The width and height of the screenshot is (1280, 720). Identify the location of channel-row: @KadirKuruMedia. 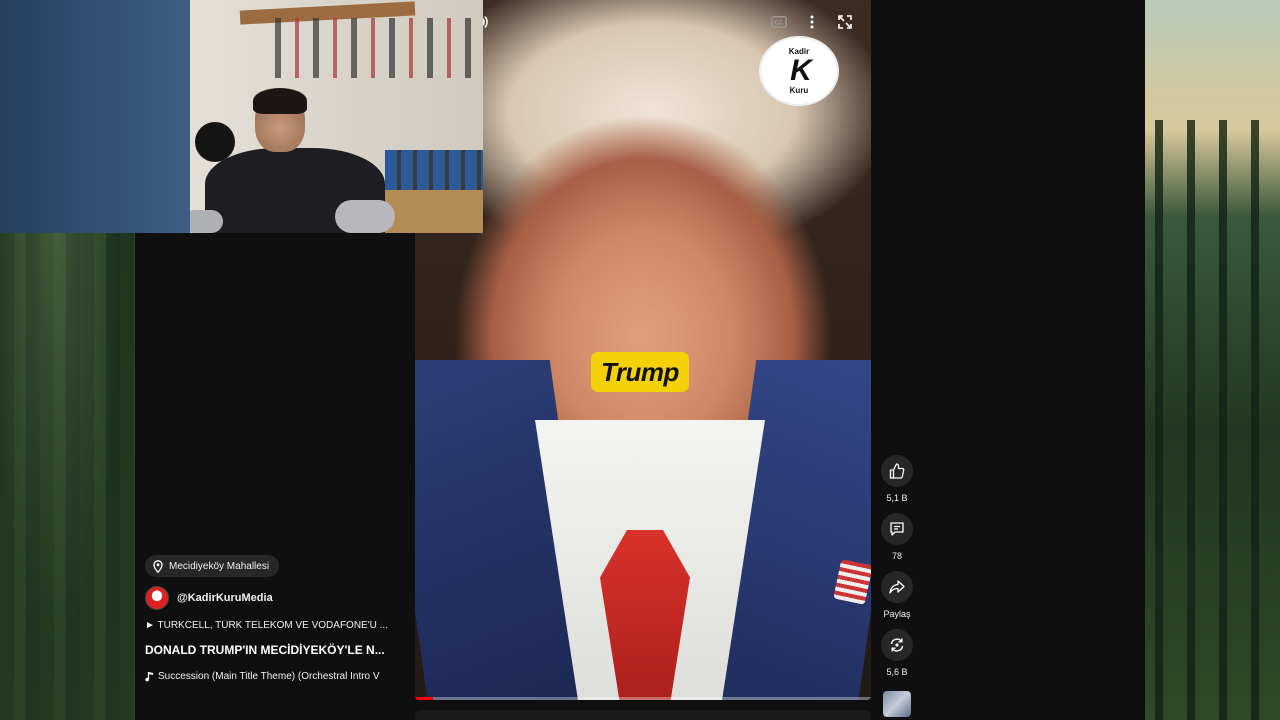
(276, 597).